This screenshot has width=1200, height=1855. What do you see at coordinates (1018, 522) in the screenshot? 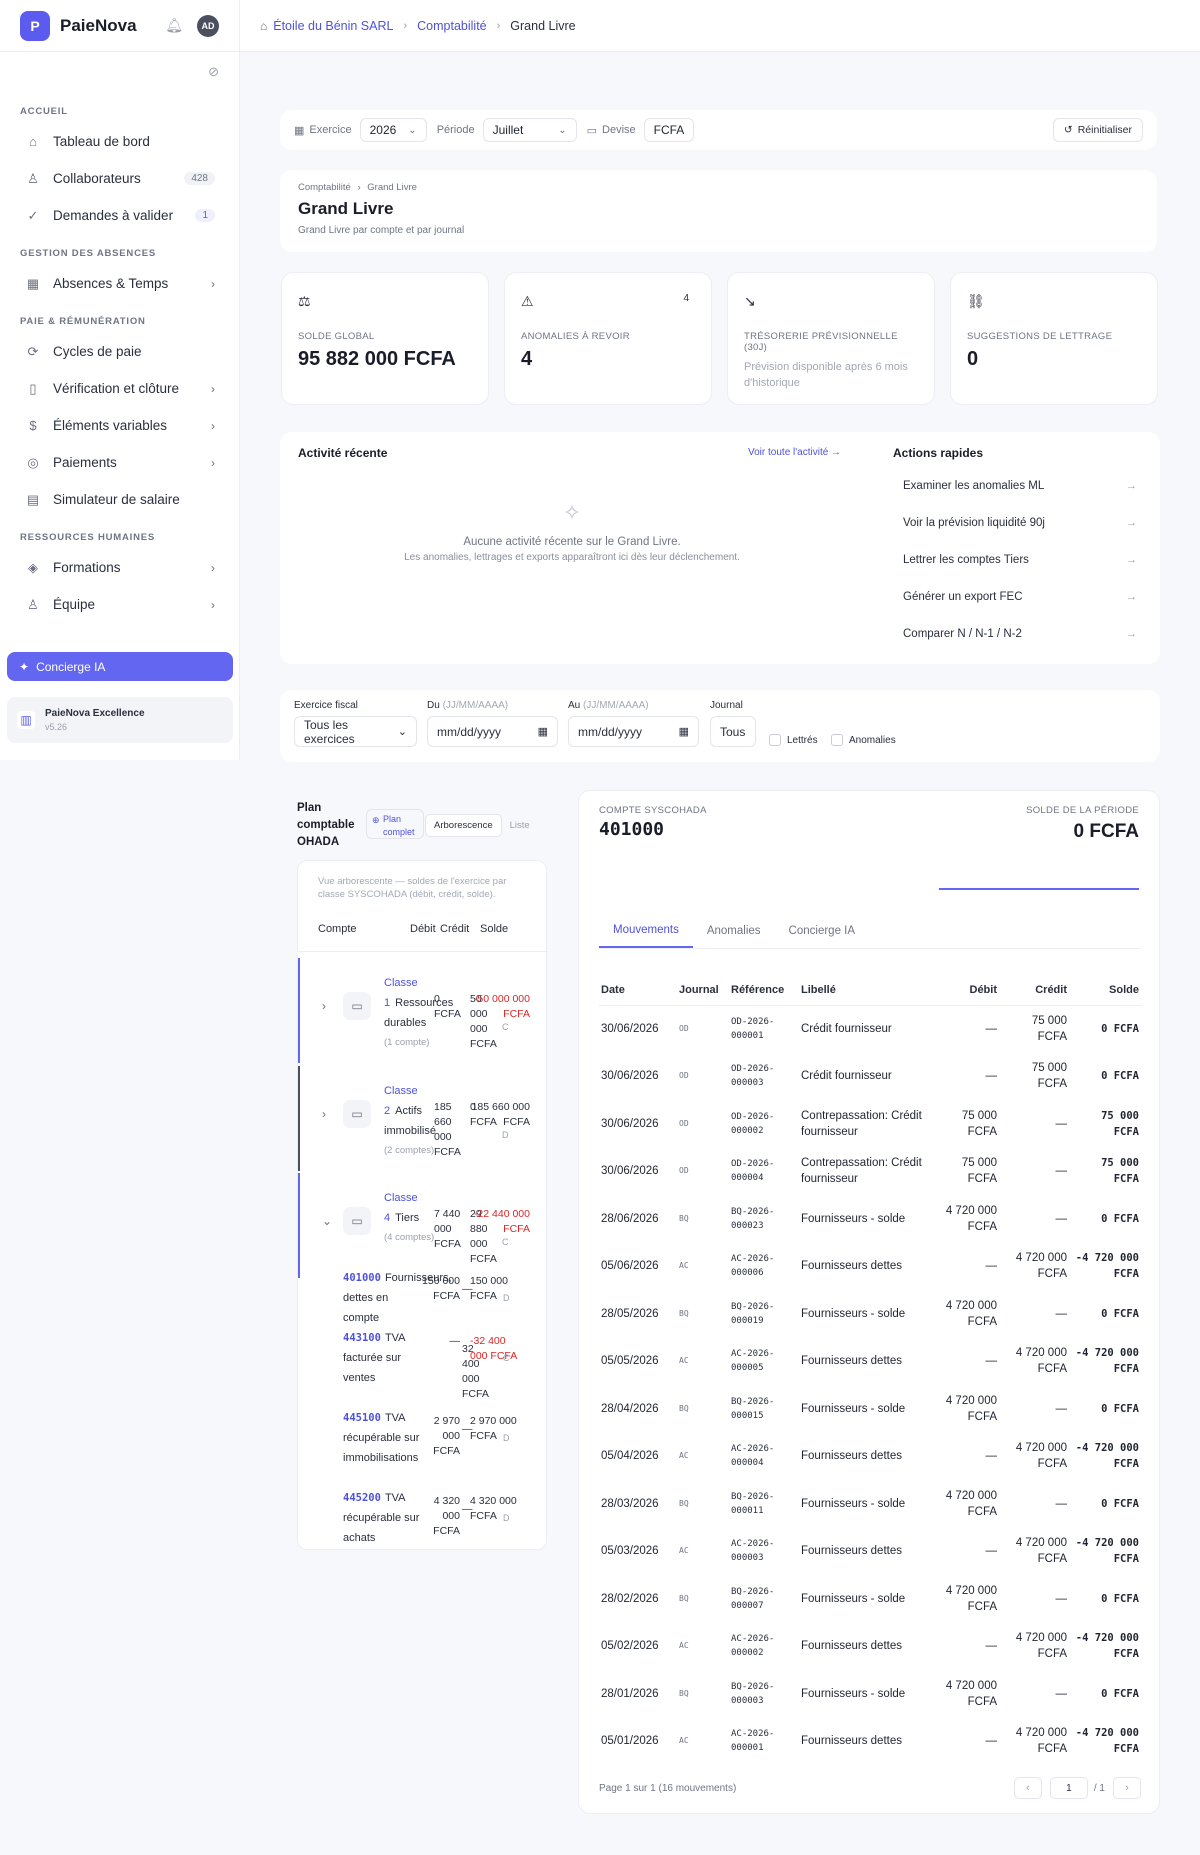
I see `quick-action-voir-la-prevision-liquidite-90j: Voir la prévision liquidité 90j →` at bounding box center [1018, 522].